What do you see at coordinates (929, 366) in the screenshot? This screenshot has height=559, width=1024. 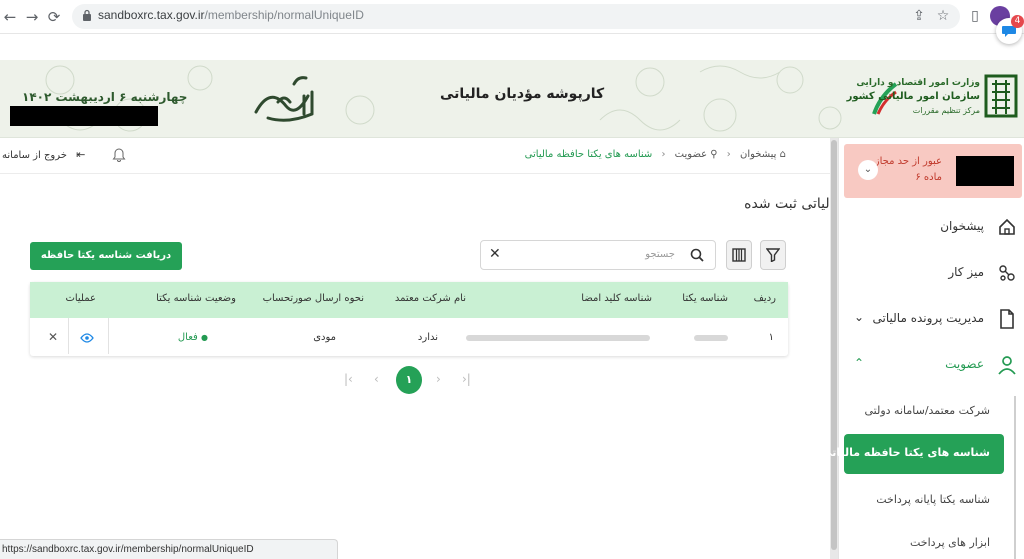 I see `sidebar-item-membership: عضویت ⌃` at bounding box center [929, 366].